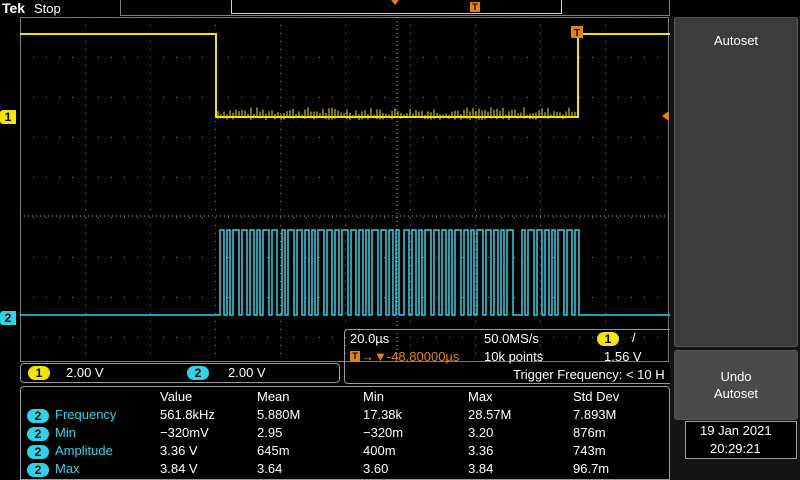 This screenshot has height=480, width=800. Describe the element at coordinates (8, 318) in the screenshot. I see `ch2-ground-marker: 2` at that location.